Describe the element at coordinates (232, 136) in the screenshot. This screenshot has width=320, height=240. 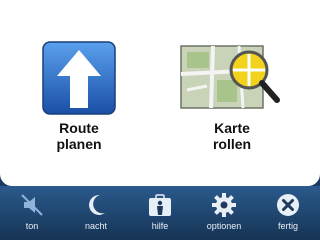
I see `browse-map-label: Karte rollen` at that location.